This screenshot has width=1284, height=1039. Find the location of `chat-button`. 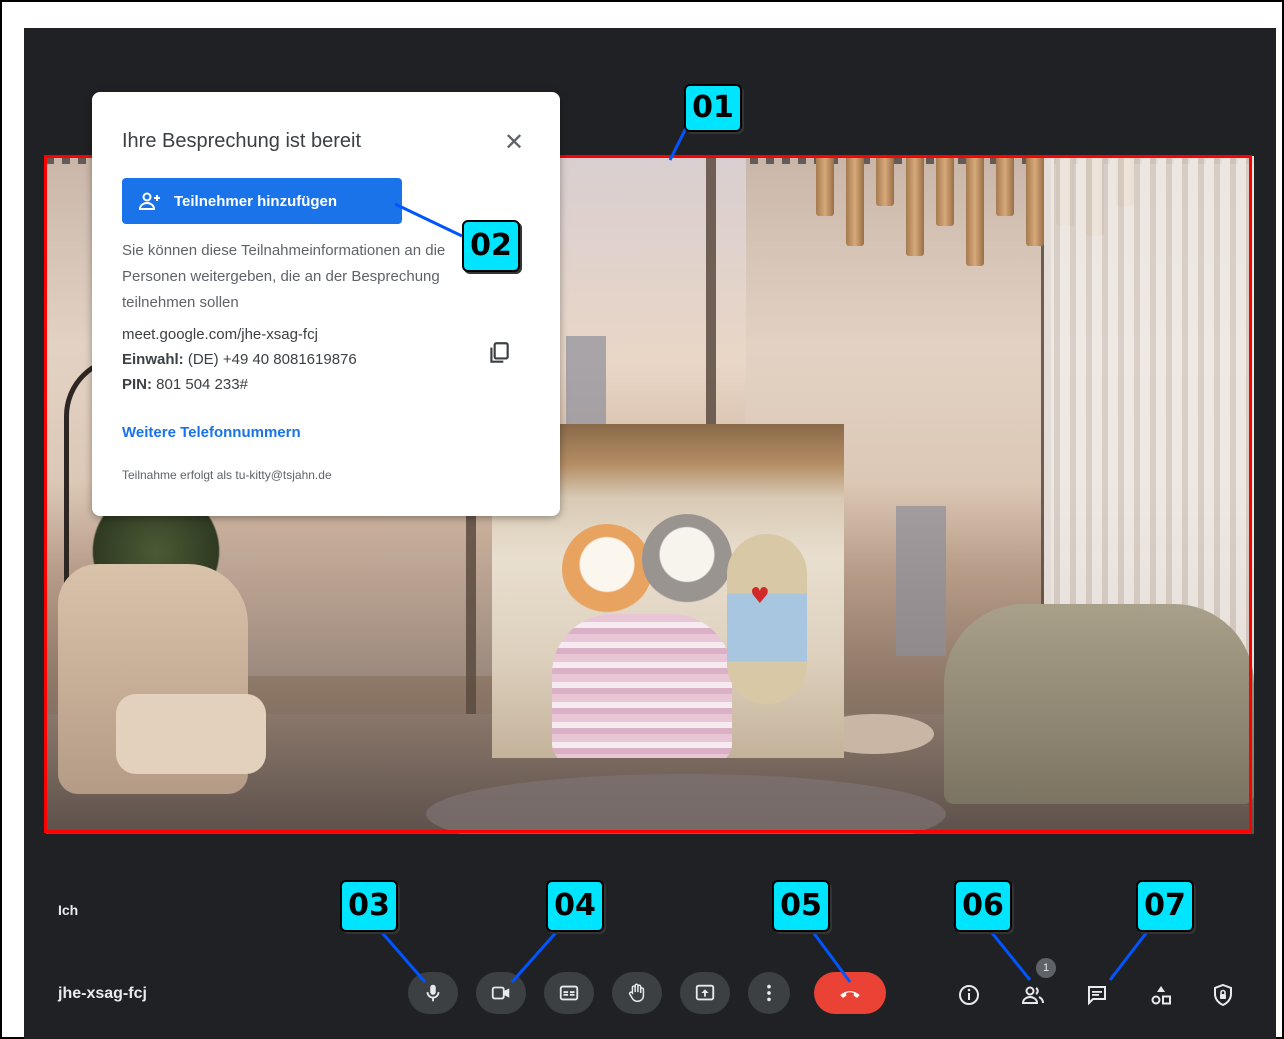

chat-button is located at coordinates (1097, 995).